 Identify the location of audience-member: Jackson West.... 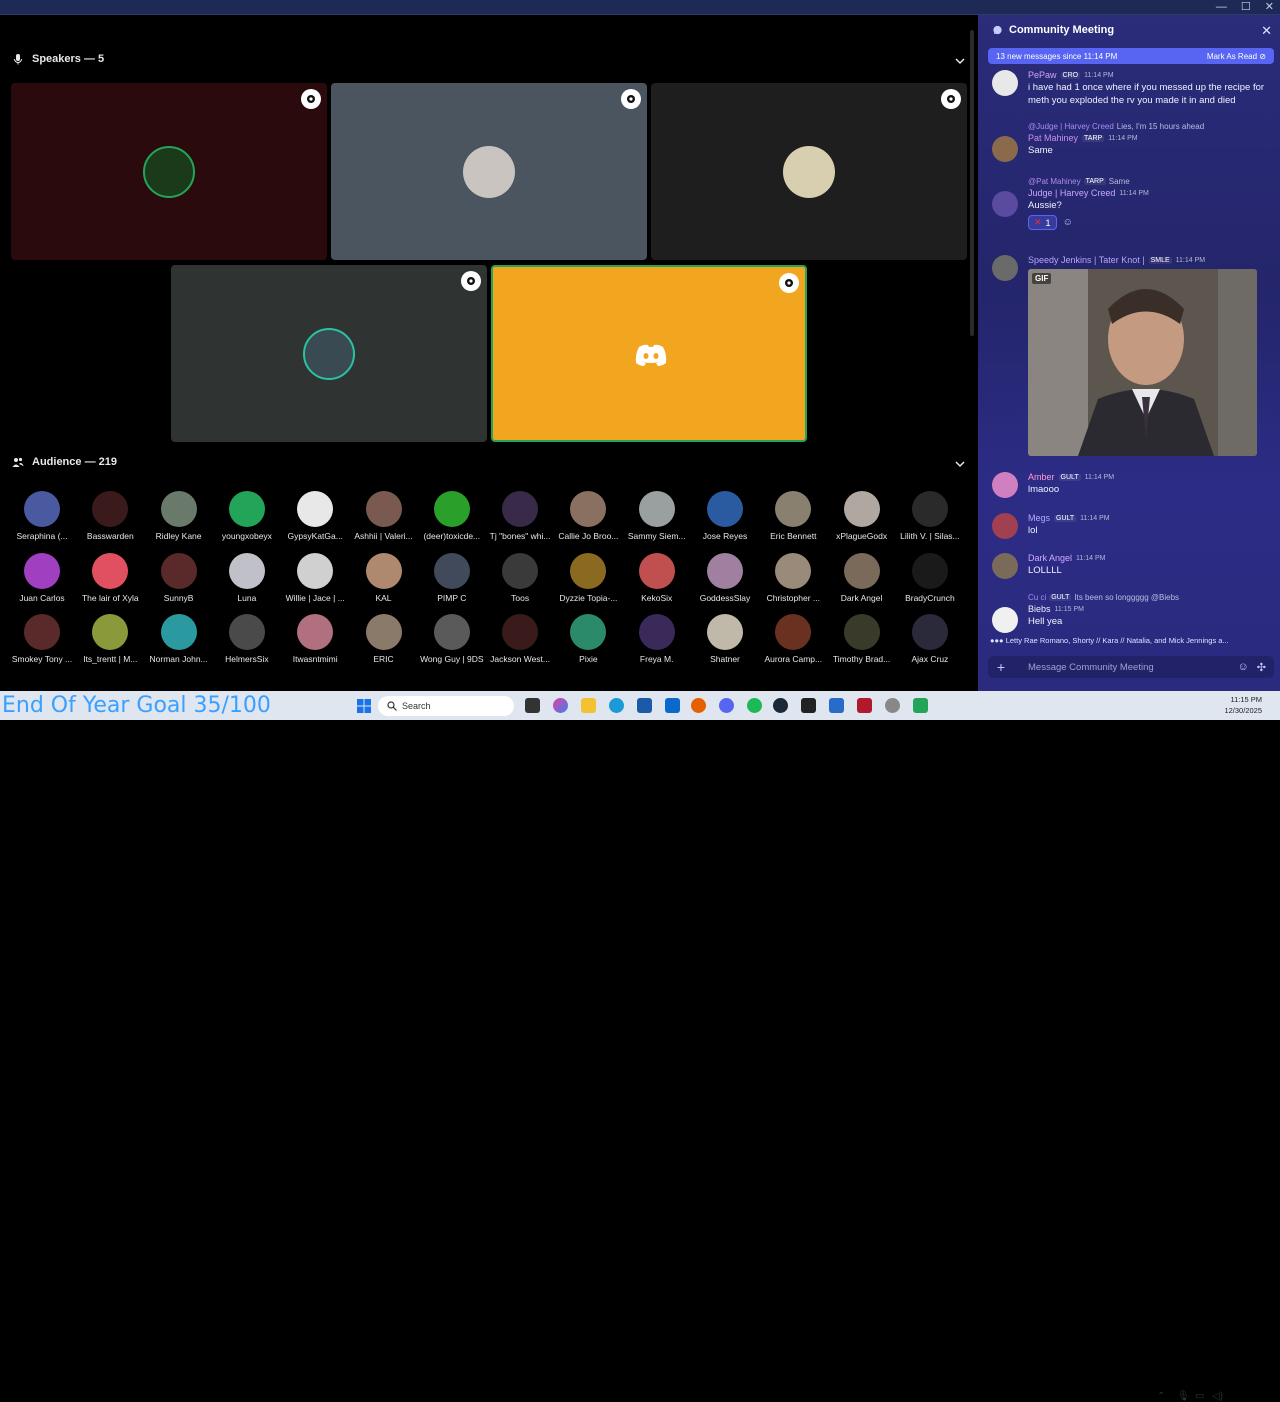
(520, 639).